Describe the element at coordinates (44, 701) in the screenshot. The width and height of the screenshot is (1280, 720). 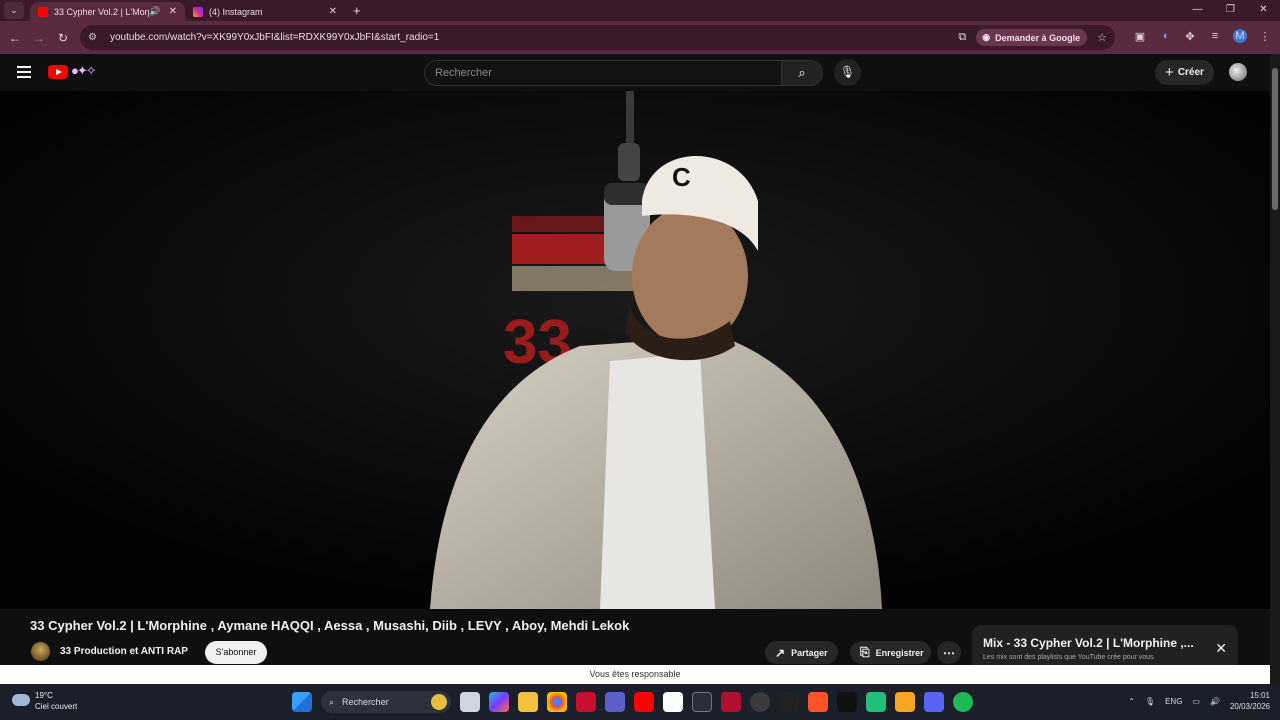
I see `weather-widget: 19°C Ciel couvert` at that location.